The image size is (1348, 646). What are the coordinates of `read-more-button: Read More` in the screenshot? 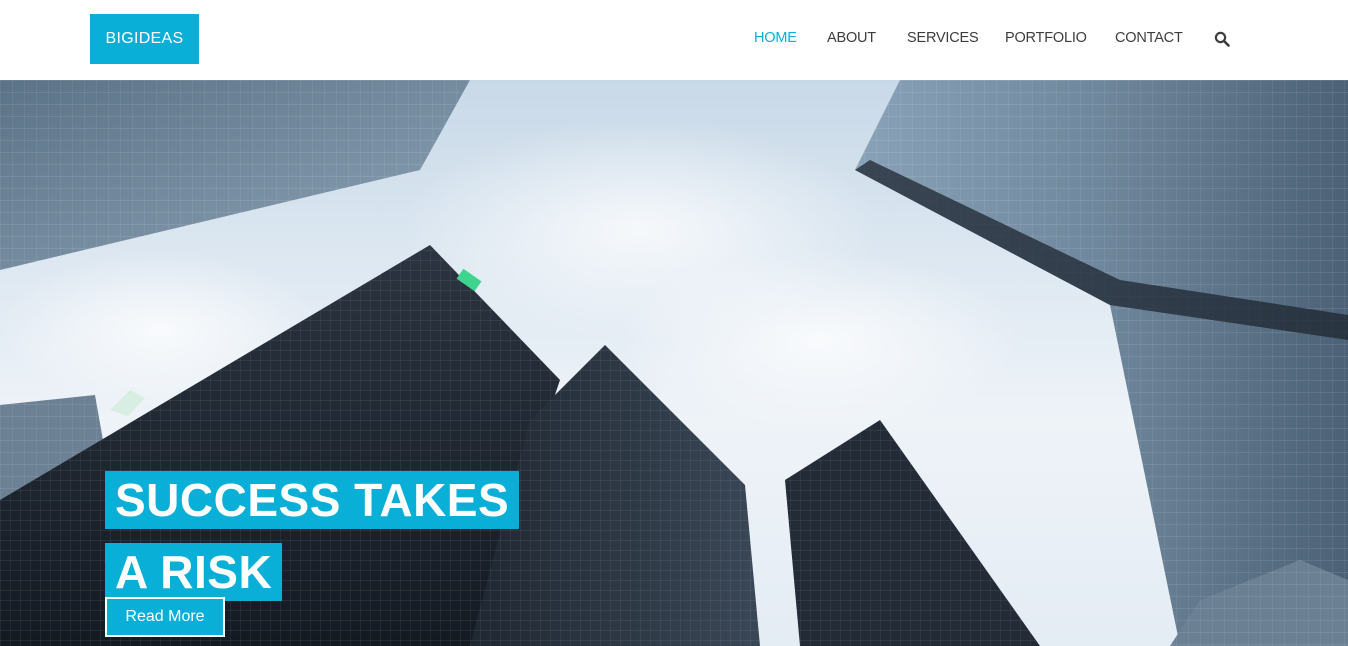 It's located at (165, 617).